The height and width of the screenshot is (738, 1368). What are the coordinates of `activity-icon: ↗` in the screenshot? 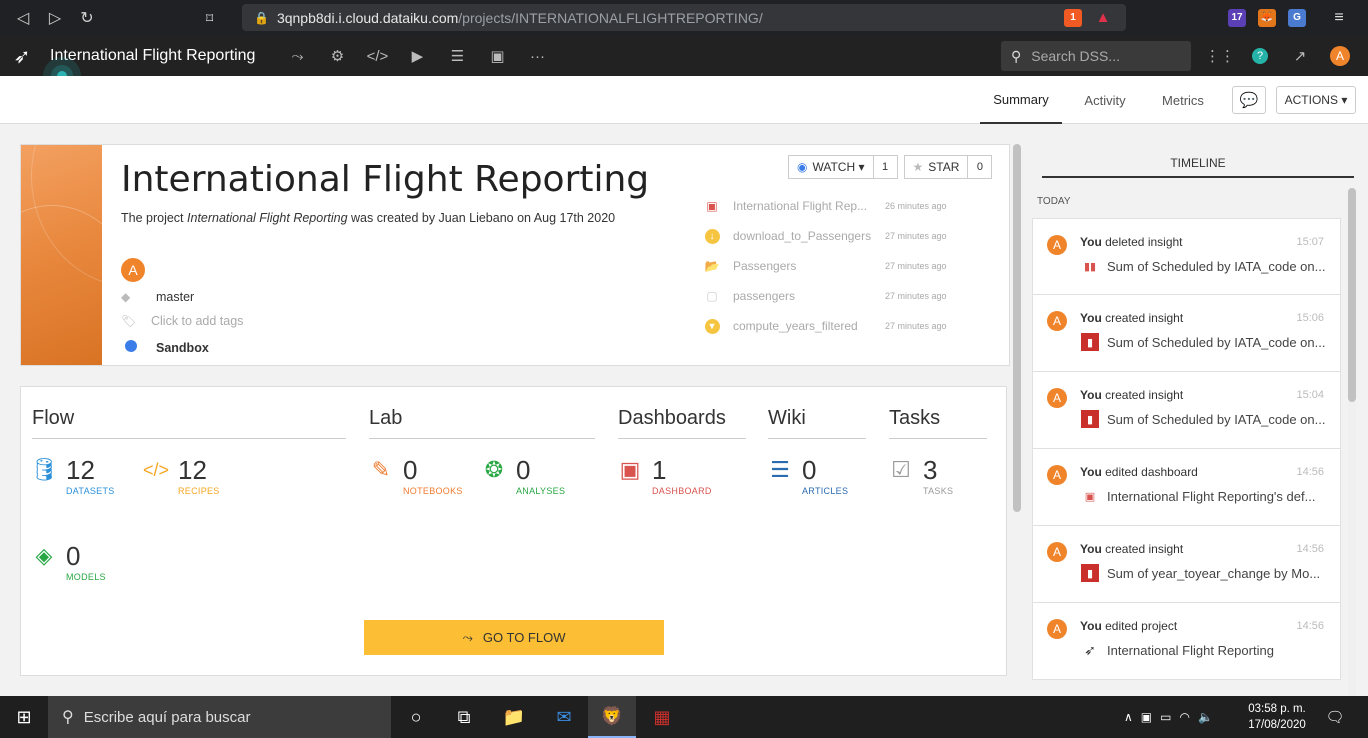 It's located at (1300, 56).